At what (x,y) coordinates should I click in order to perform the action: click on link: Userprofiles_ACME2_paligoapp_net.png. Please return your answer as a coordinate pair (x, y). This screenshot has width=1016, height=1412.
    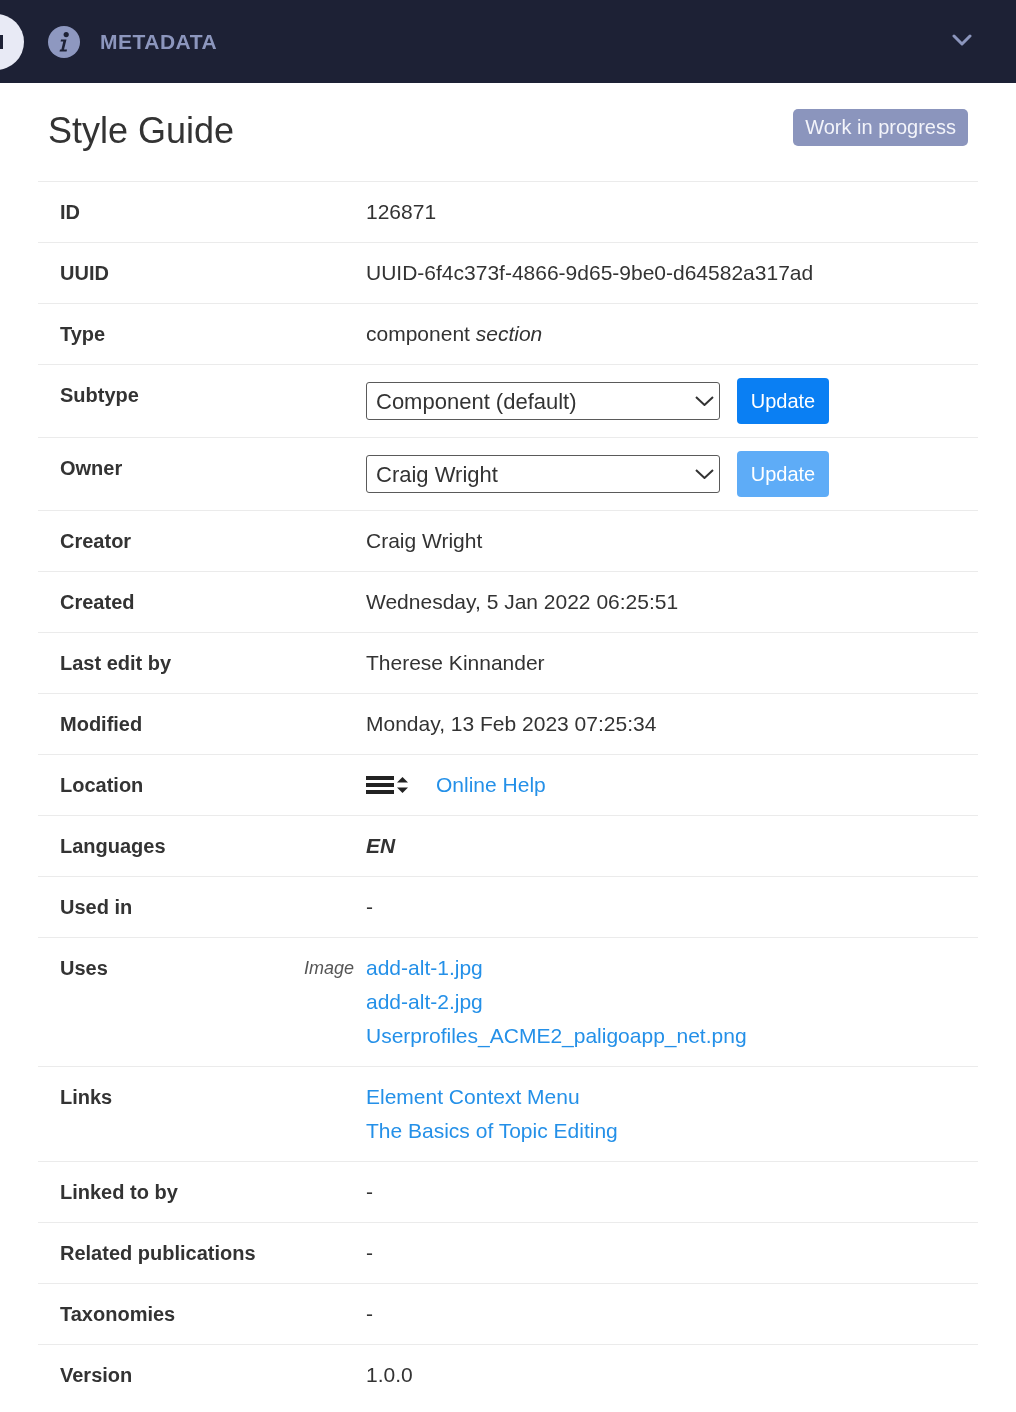
    Looking at the image, I should click on (556, 1036).